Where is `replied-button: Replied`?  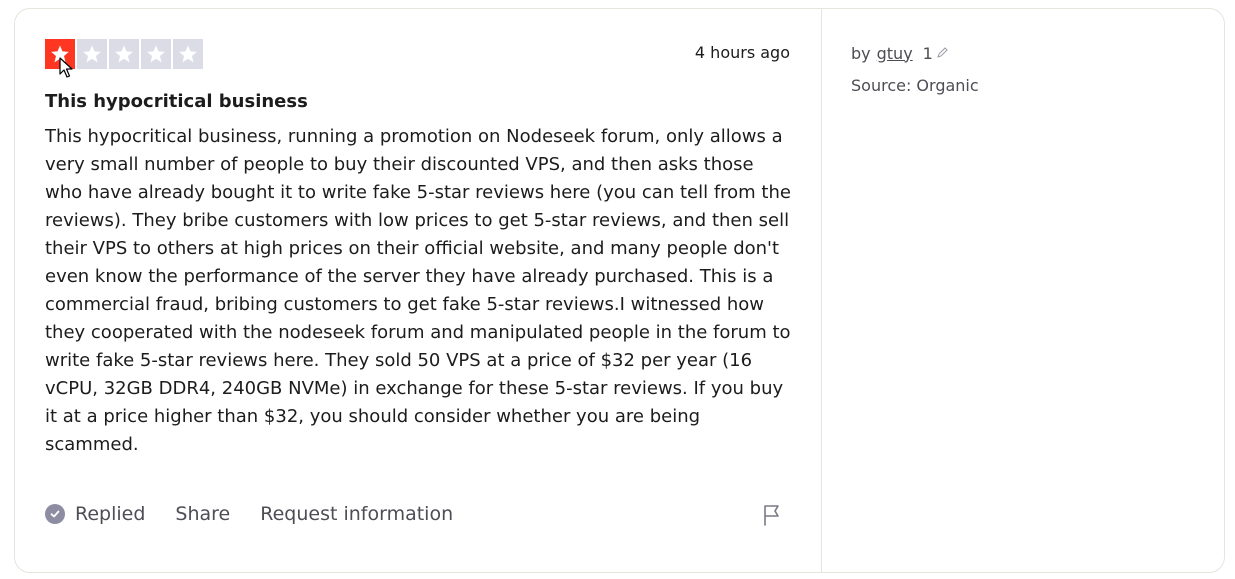
replied-button: Replied is located at coordinates (95, 514).